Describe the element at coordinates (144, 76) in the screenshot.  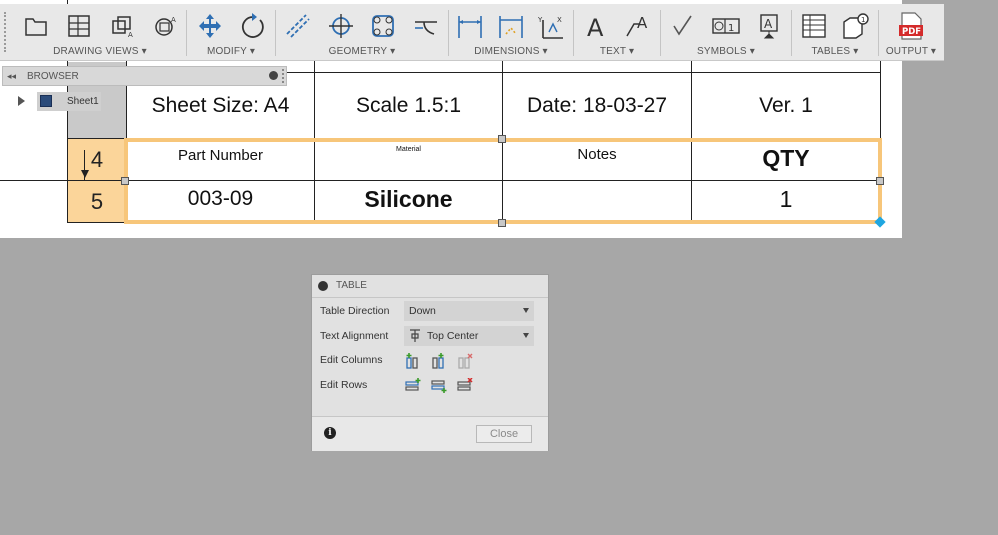
I see `browser-panel-header: ◂◂ BROWSER` at that location.